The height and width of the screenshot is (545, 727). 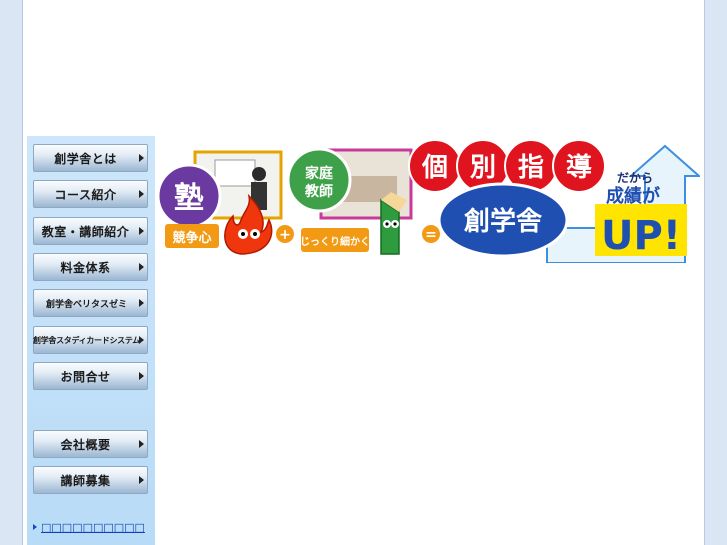 I want to click on equals-text: =, so click(x=431, y=235).